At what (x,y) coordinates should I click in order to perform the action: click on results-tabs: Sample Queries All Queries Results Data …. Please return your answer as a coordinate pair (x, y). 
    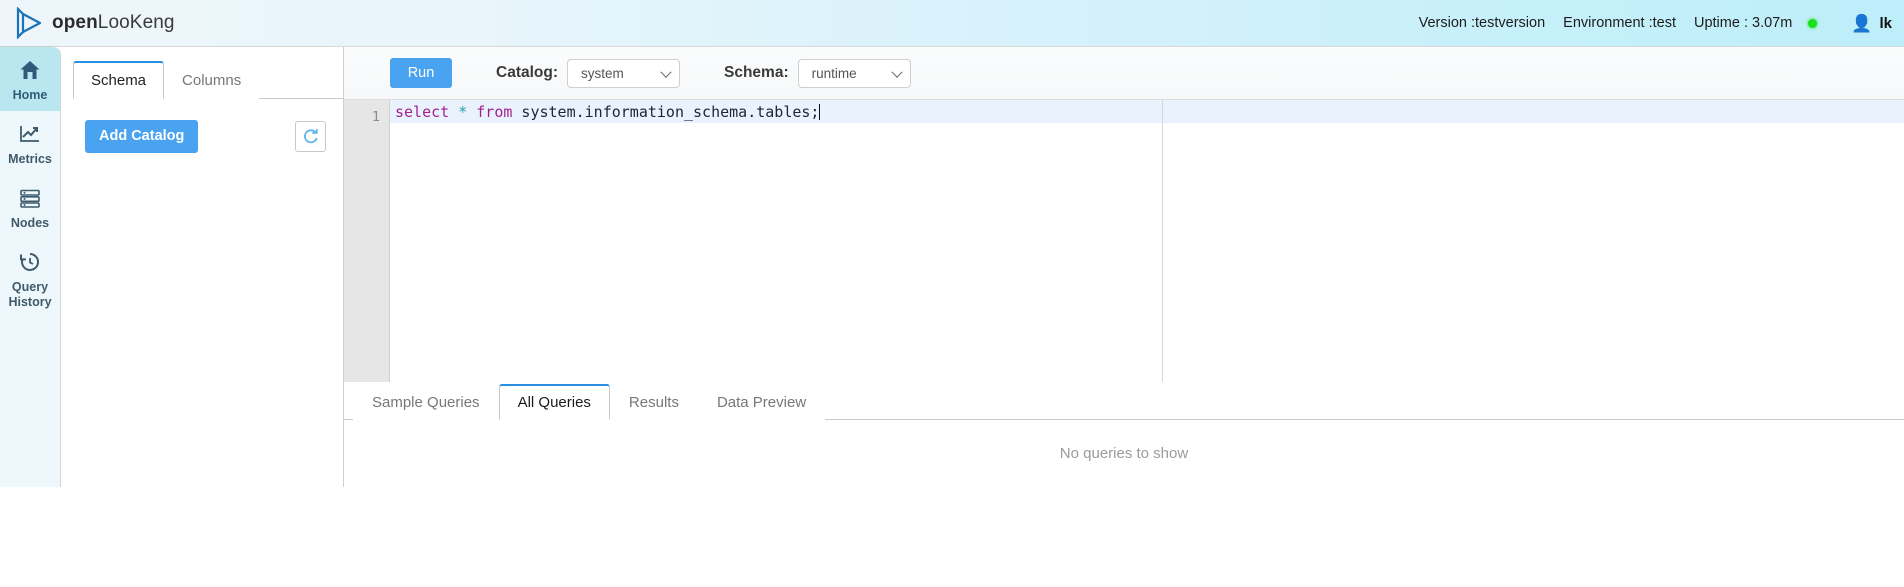
    Looking at the image, I should click on (1124, 401).